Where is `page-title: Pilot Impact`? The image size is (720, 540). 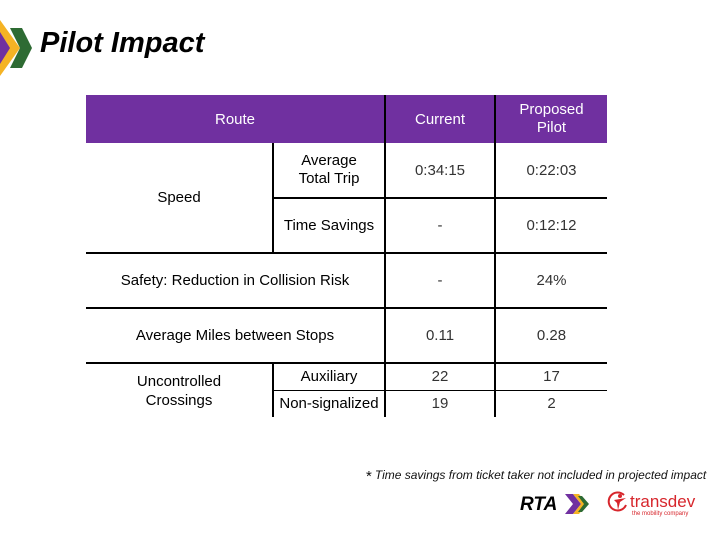 page-title: Pilot Impact is located at coordinates (122, 43).